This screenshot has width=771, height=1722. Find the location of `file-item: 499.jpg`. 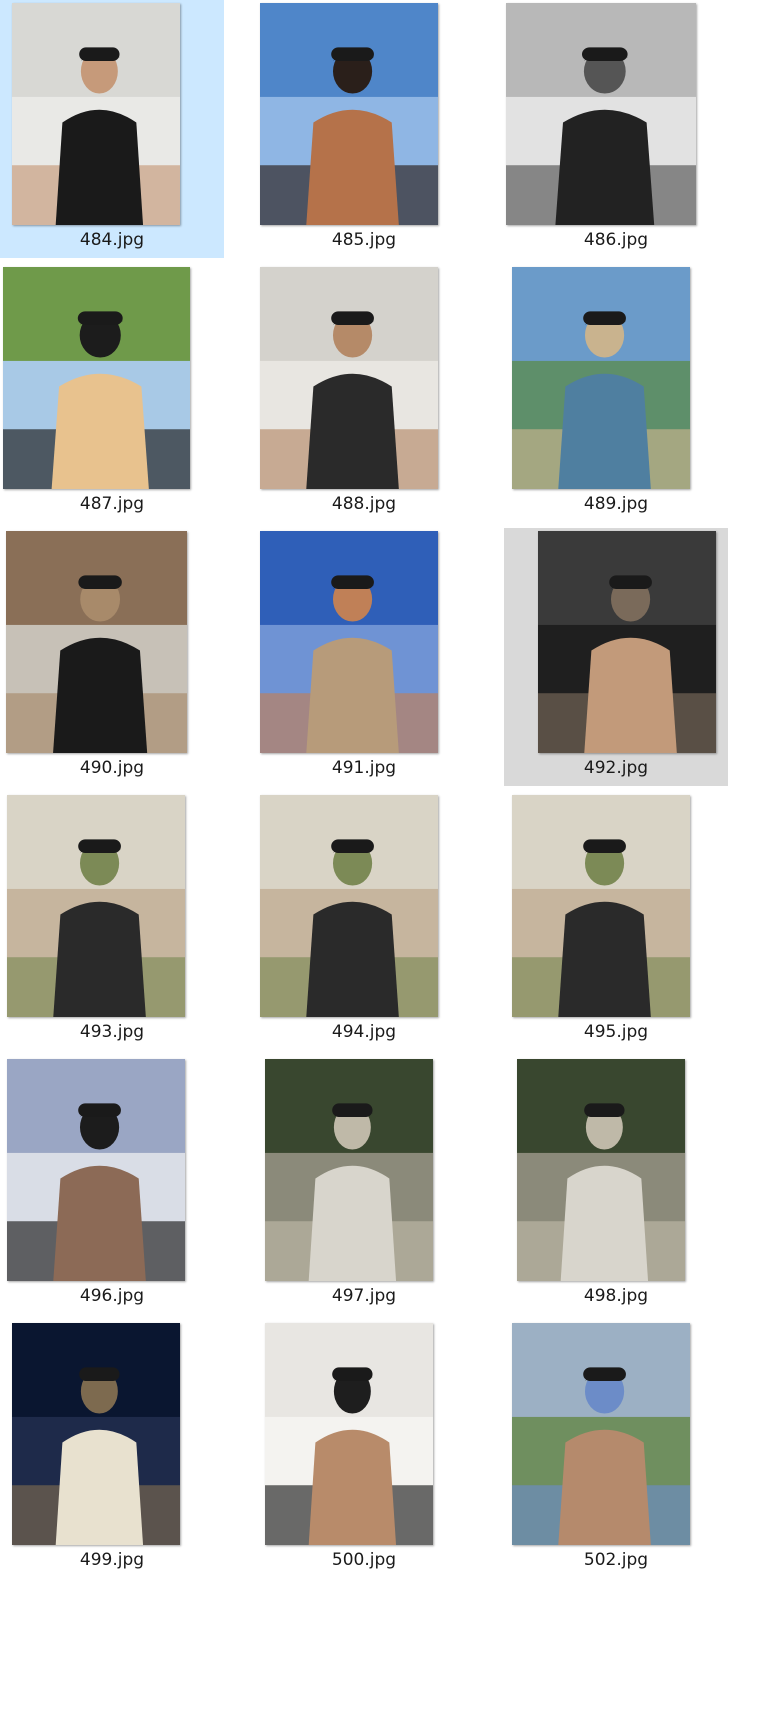

file-item: 499.jpg is located at coordinates (112, 1449).